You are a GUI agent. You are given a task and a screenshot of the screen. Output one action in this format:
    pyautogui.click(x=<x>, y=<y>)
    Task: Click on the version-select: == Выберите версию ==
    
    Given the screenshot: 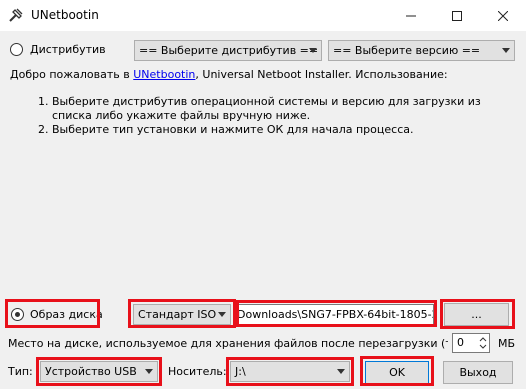 What is the action you would take?
    pyautogui.click(x=421, y=50)
    